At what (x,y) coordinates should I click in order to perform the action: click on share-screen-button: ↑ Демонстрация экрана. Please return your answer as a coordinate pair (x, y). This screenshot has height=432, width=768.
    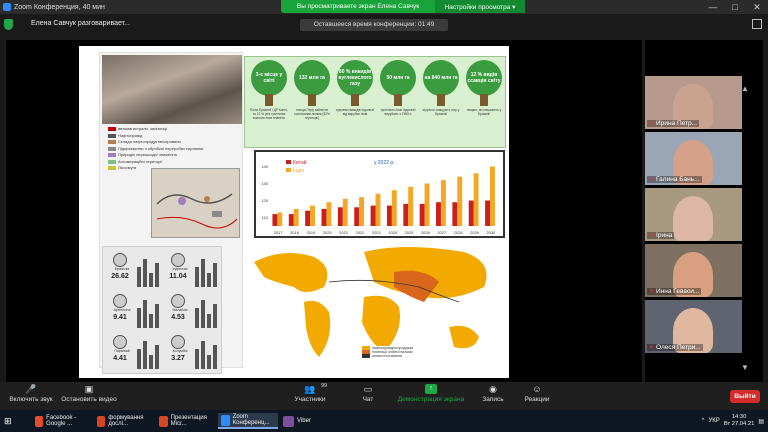
    Looking at the image, I should click on (431, 393).